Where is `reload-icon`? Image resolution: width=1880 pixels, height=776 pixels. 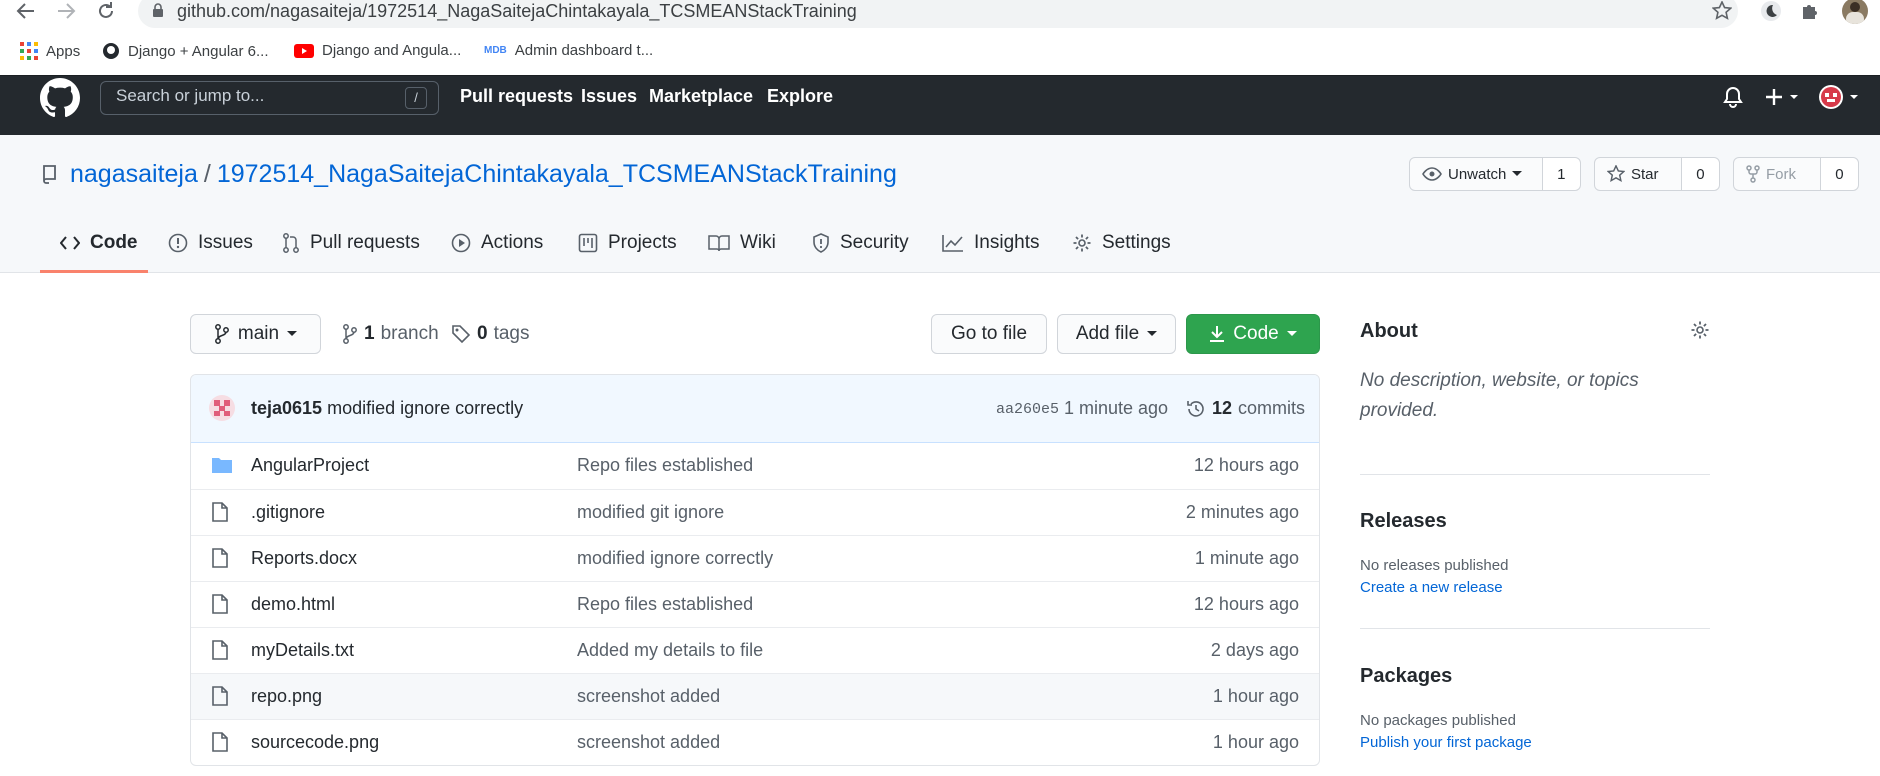
reload-icon is located at coordinates (106, 11).